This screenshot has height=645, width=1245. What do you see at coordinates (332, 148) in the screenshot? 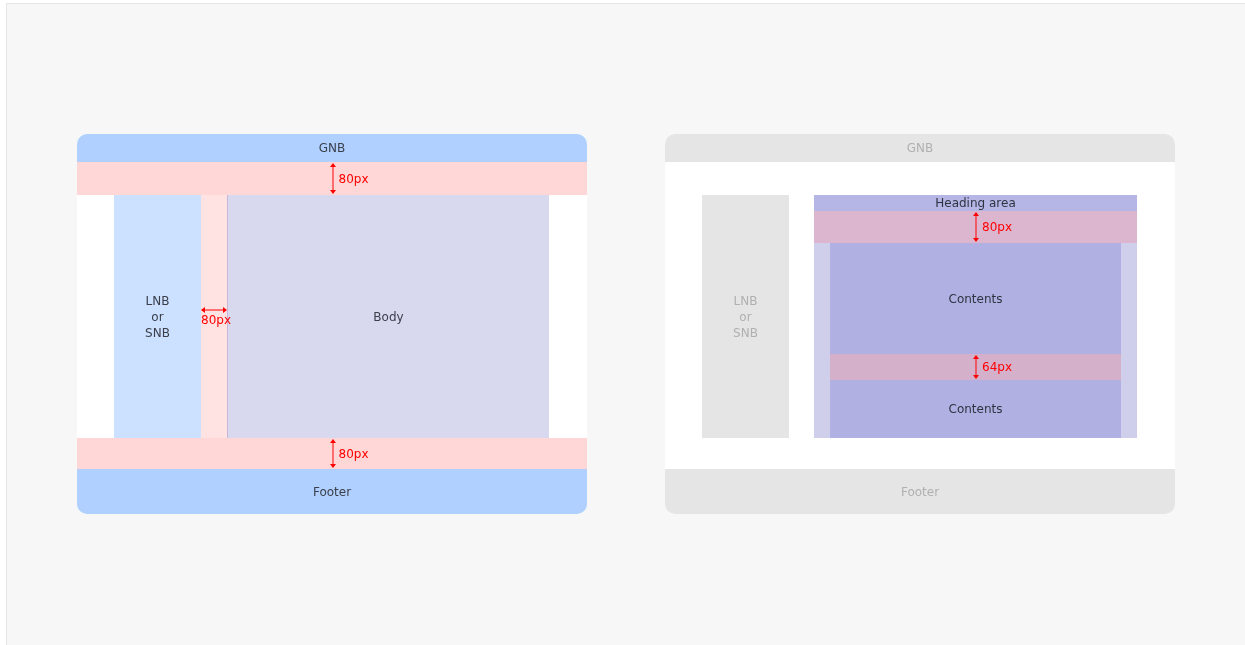
I see `gnb-bar: GNB` at bounding box center [332, 148].